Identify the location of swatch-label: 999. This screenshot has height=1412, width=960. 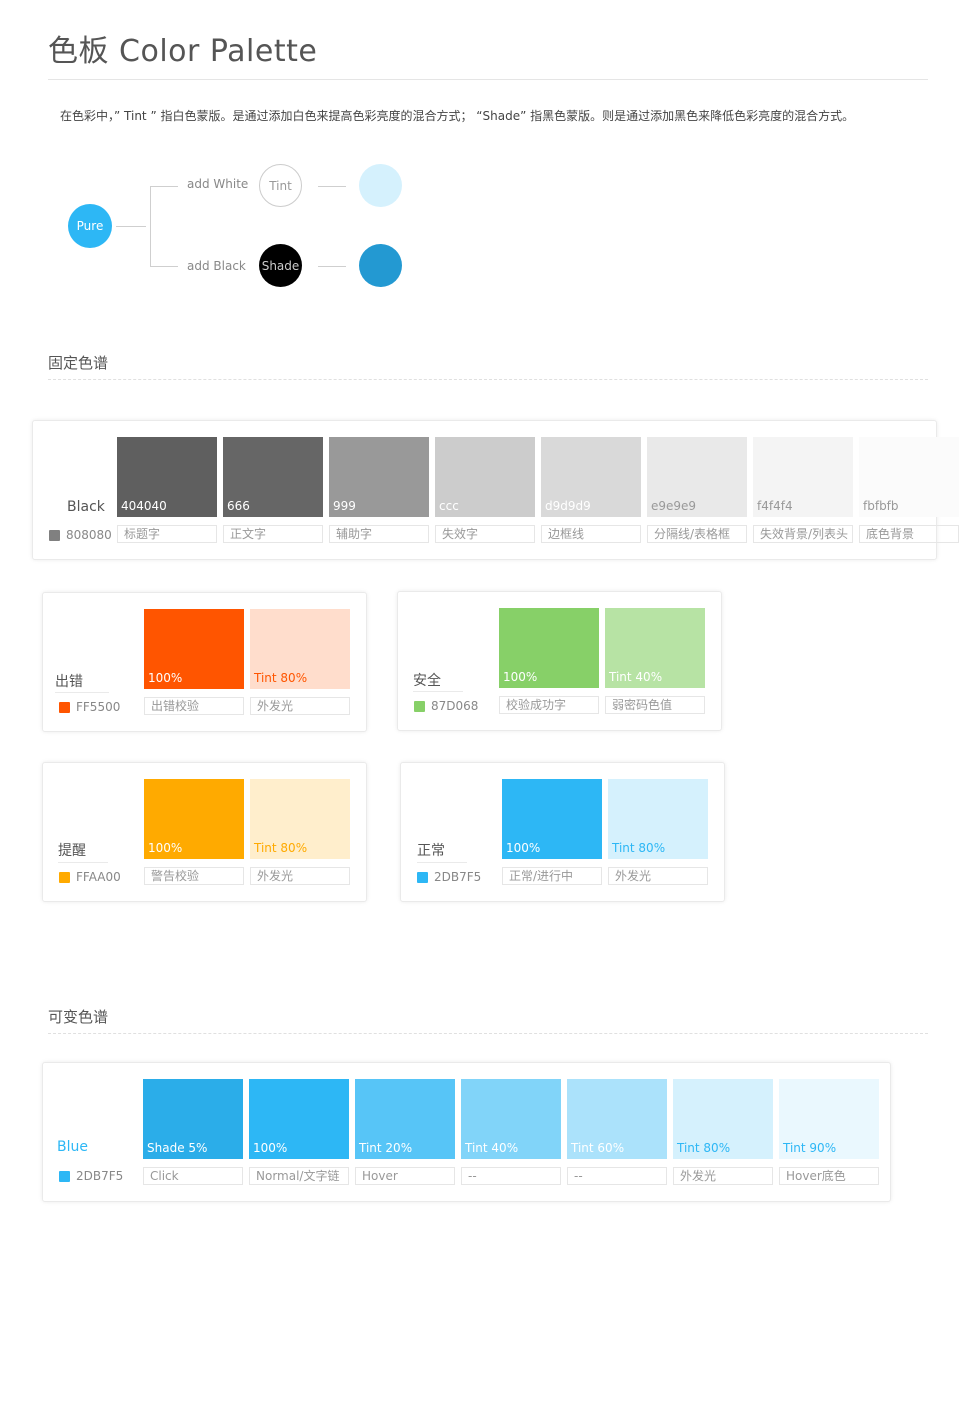
(344, 506).